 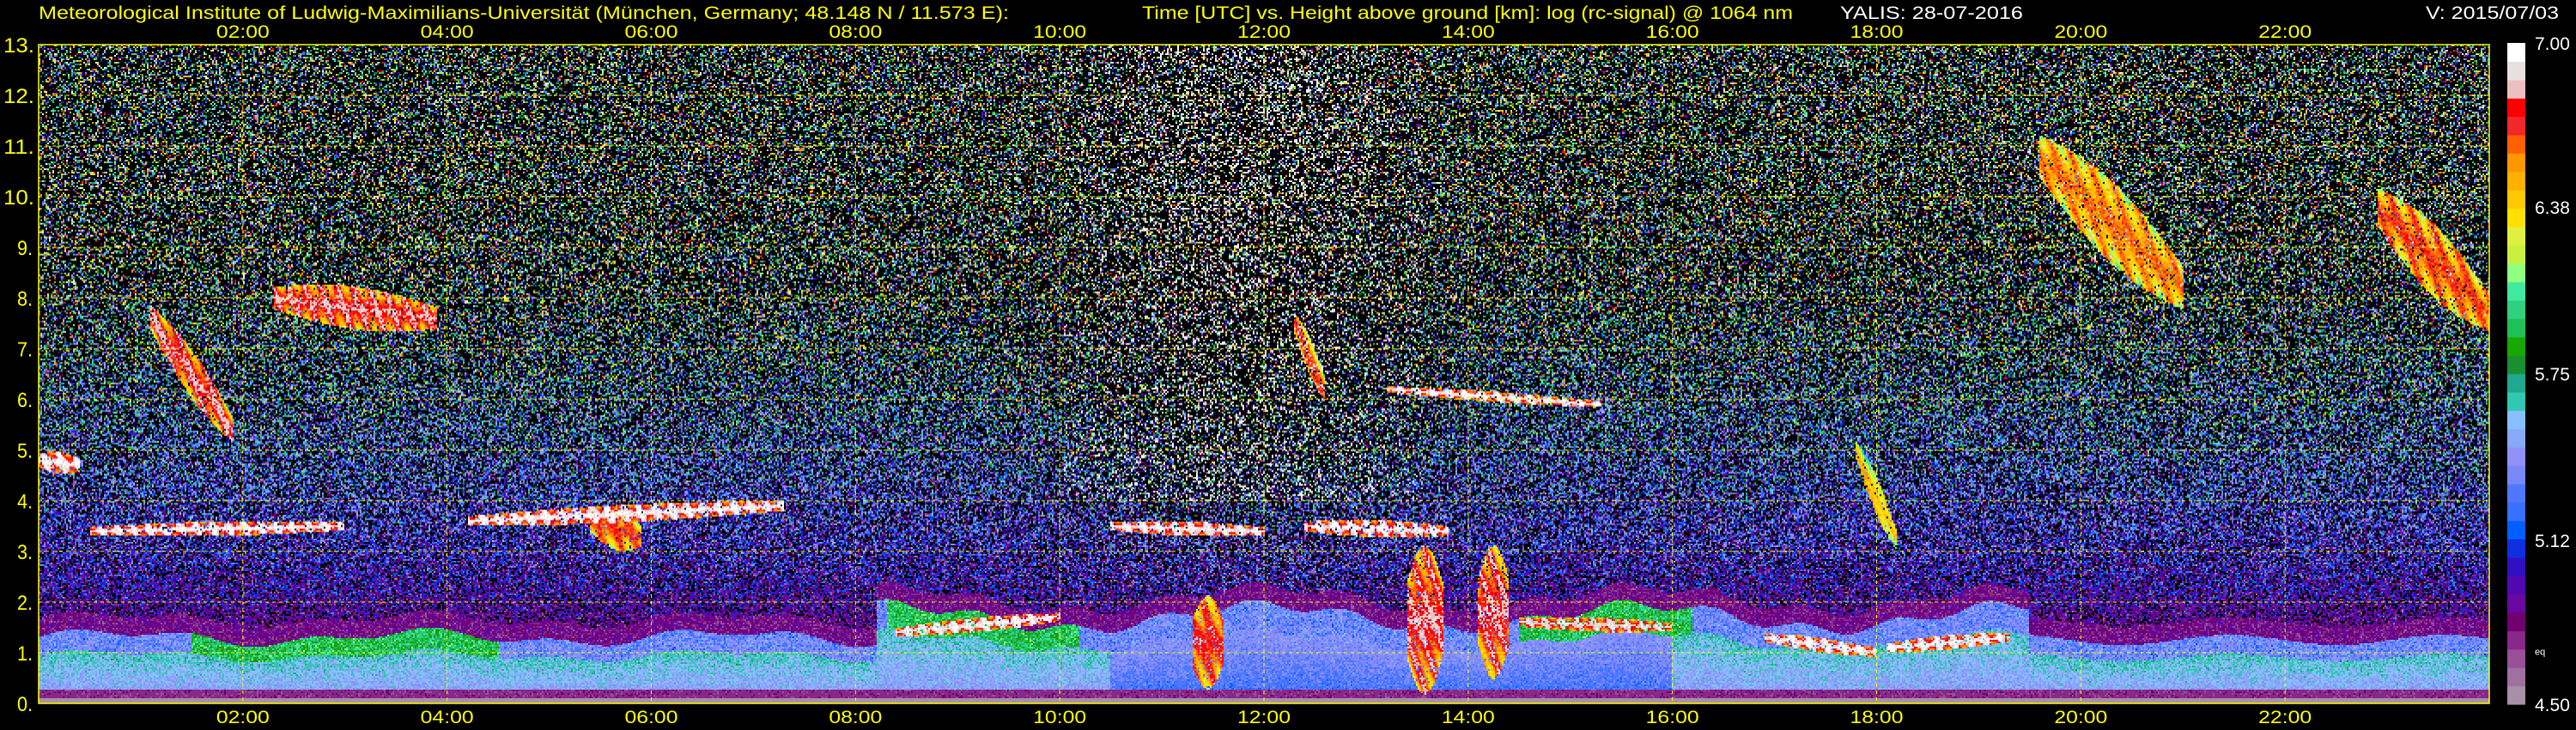 I want to click on station-date: YALIS: 28-07-2016, so click(x=1931, y=13).